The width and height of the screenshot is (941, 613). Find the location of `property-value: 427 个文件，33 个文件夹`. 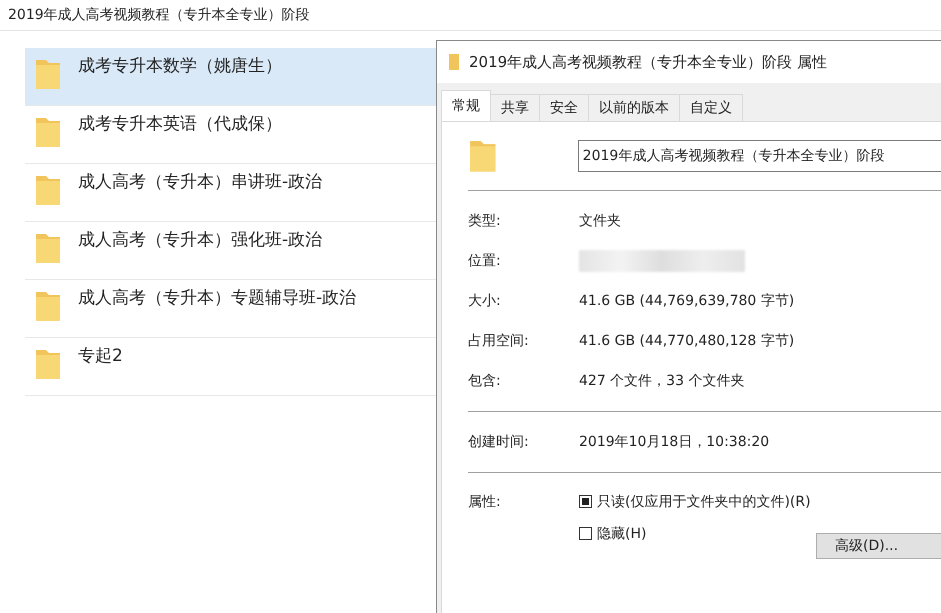

property-value: 427 个文件，33 个文件夹 is located at coordinates (661, 381).